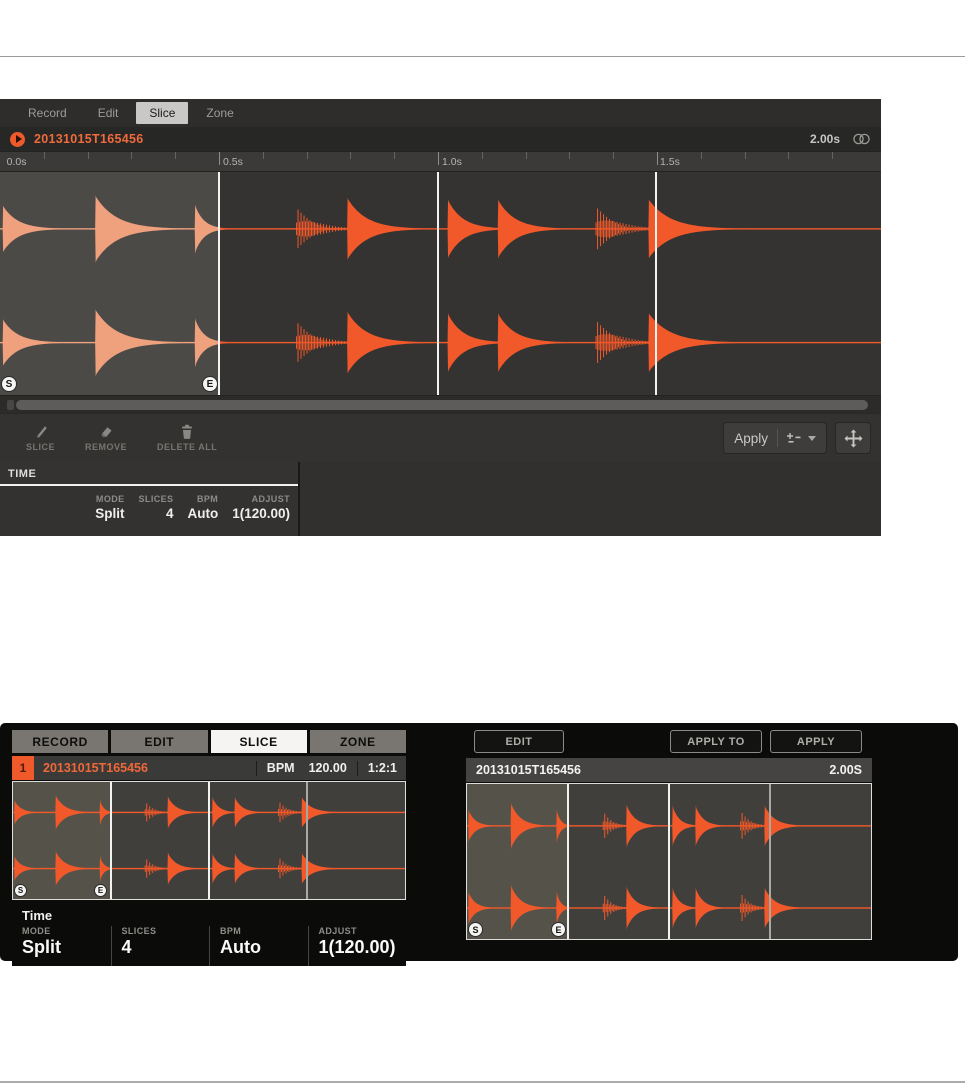 The height and width of the screenshot is (1086, 965). What do you see at coordinates (528, 770) in the screenshot?
I see `hw-right-sample-name: 20131015T165456` at bounding box center [528, 770].